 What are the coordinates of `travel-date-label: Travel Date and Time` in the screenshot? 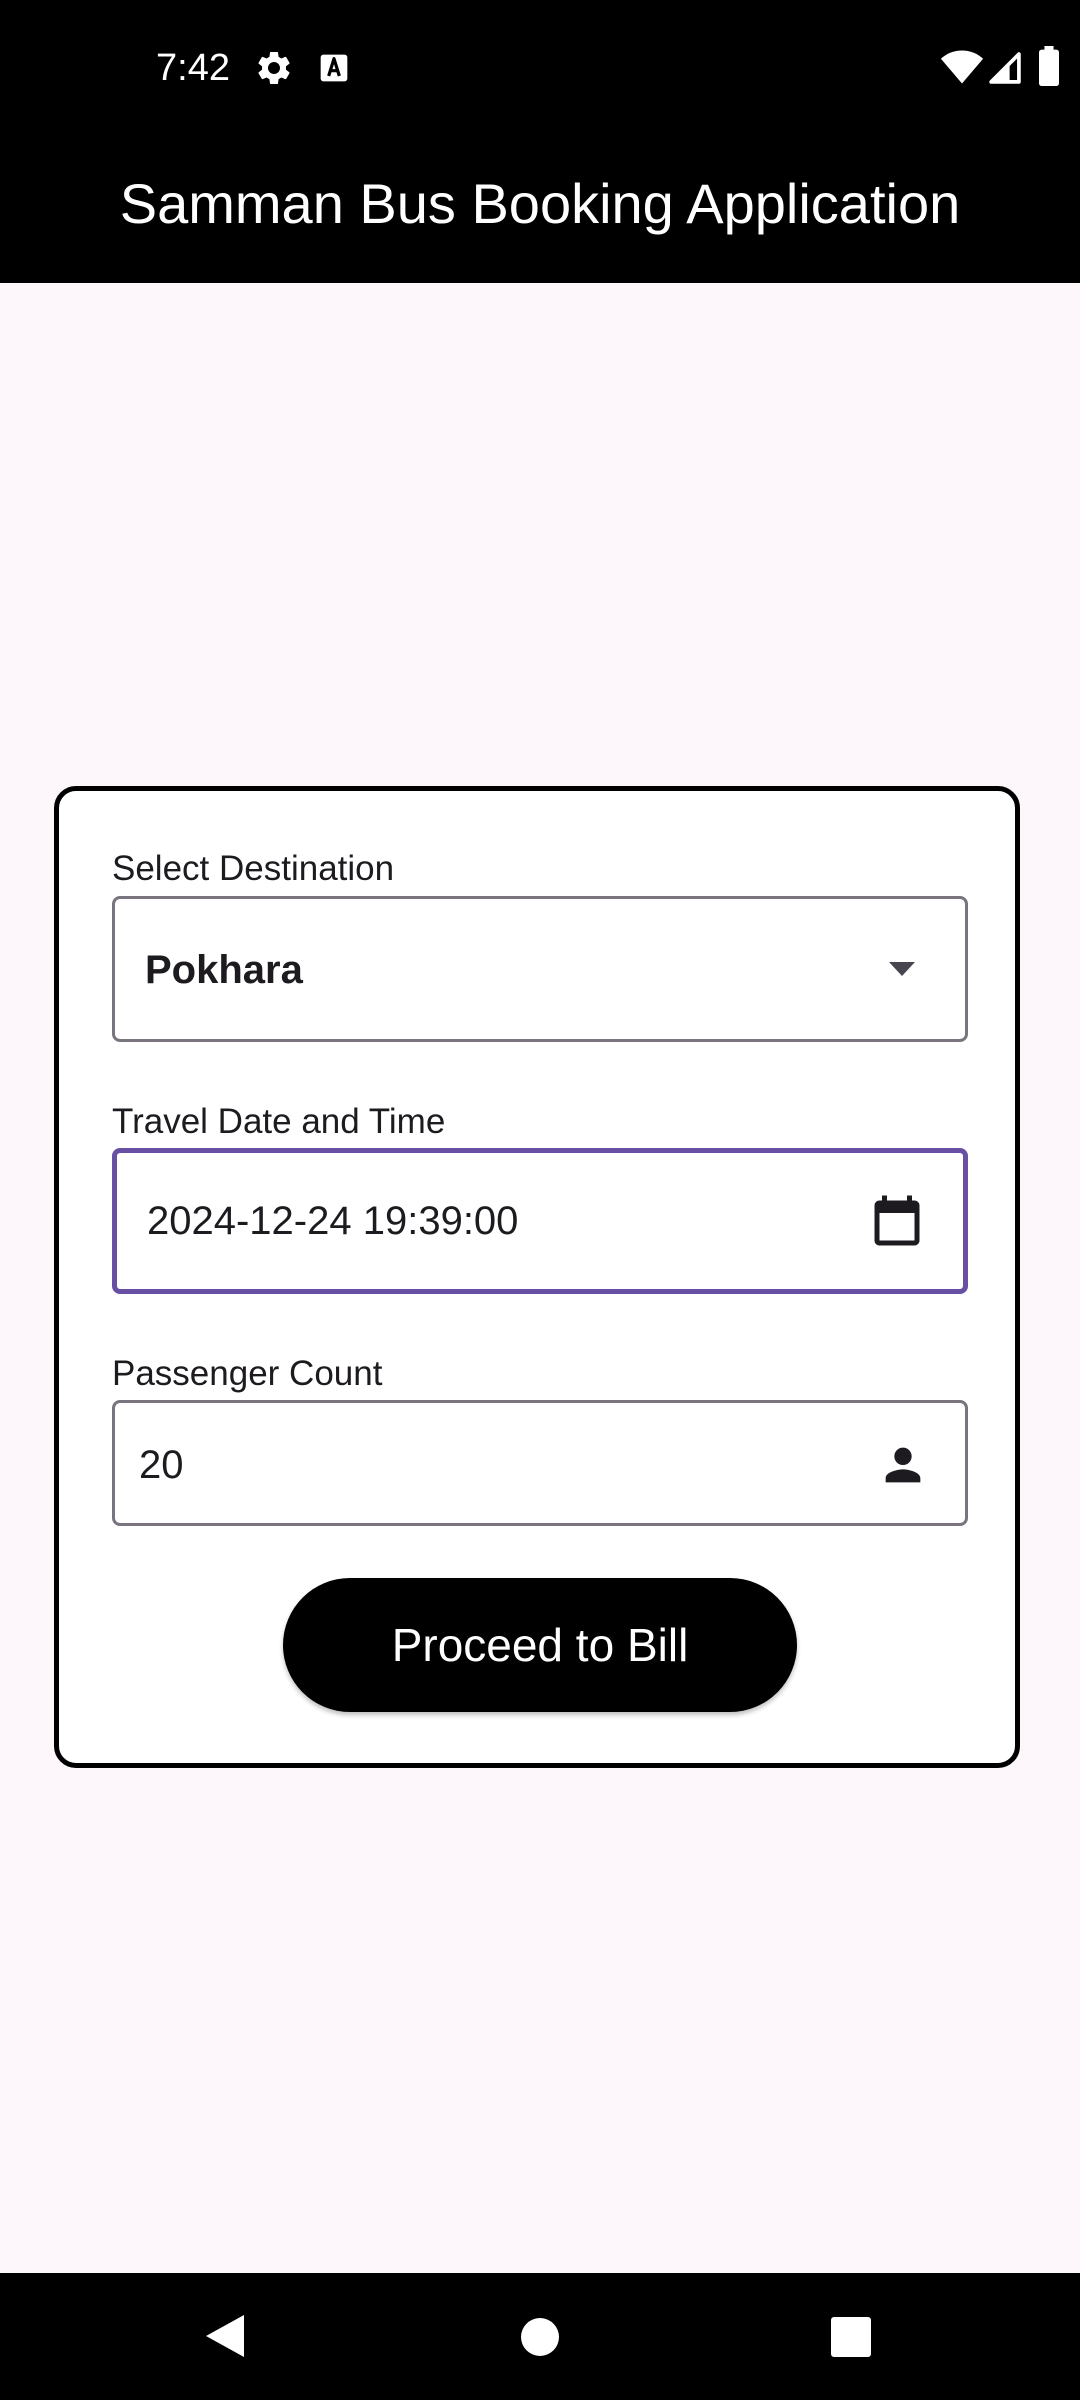 It's located at (279, 1121).